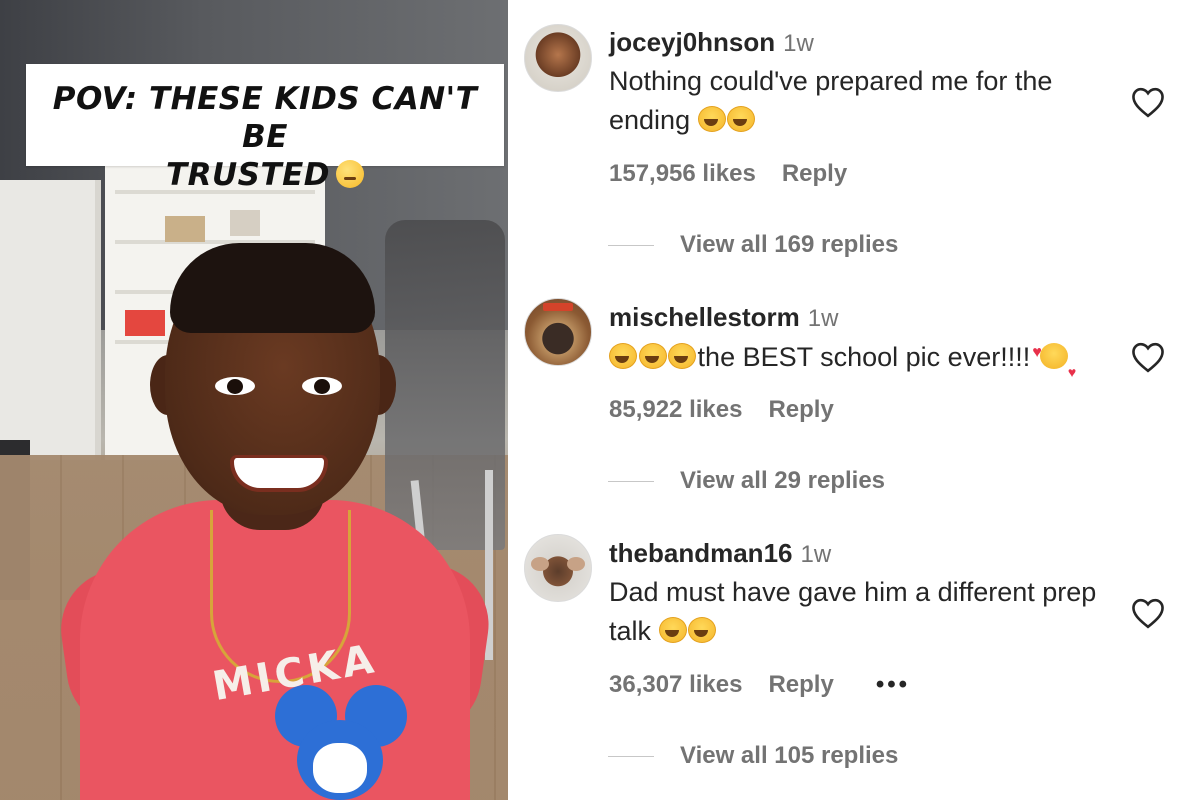 This screenshot has width=1200, height=800. Describe the element at coordinates (341, 742) in the screenshot. I see `mickey-graphic` at that location.